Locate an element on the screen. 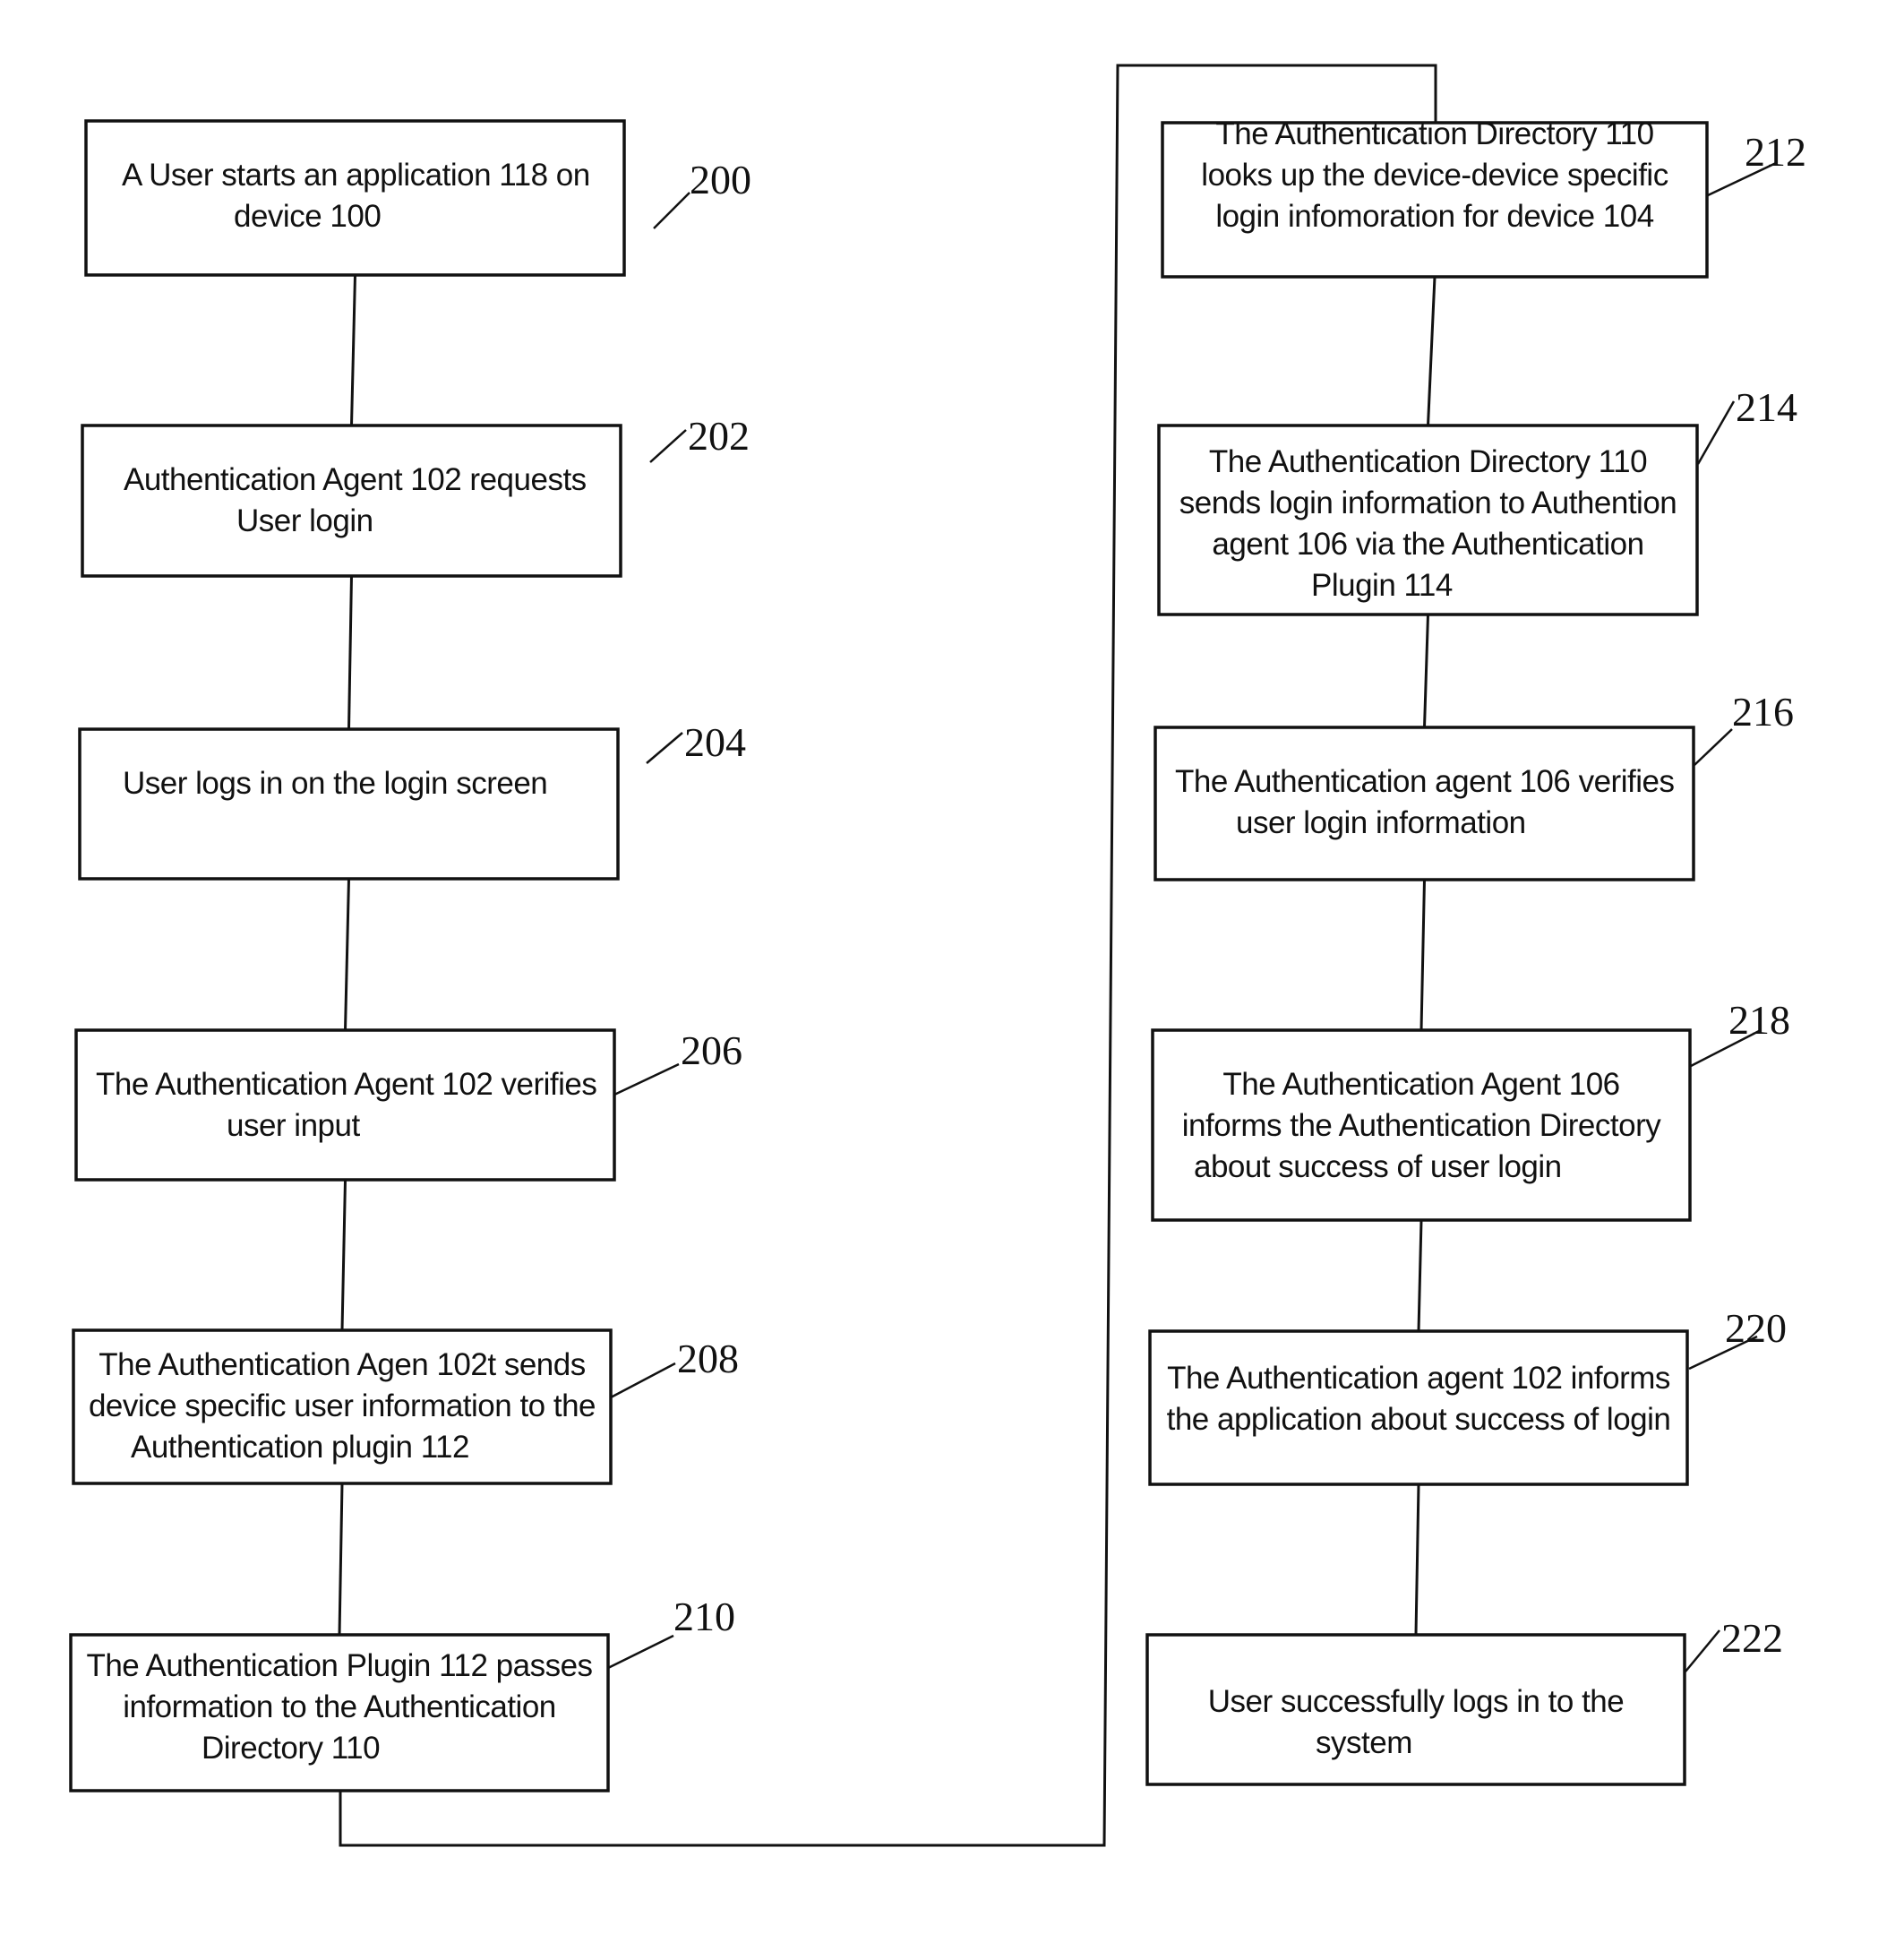  step-text-line: The Authentication Agen 102t sends is located at coordinates (342, 1364).